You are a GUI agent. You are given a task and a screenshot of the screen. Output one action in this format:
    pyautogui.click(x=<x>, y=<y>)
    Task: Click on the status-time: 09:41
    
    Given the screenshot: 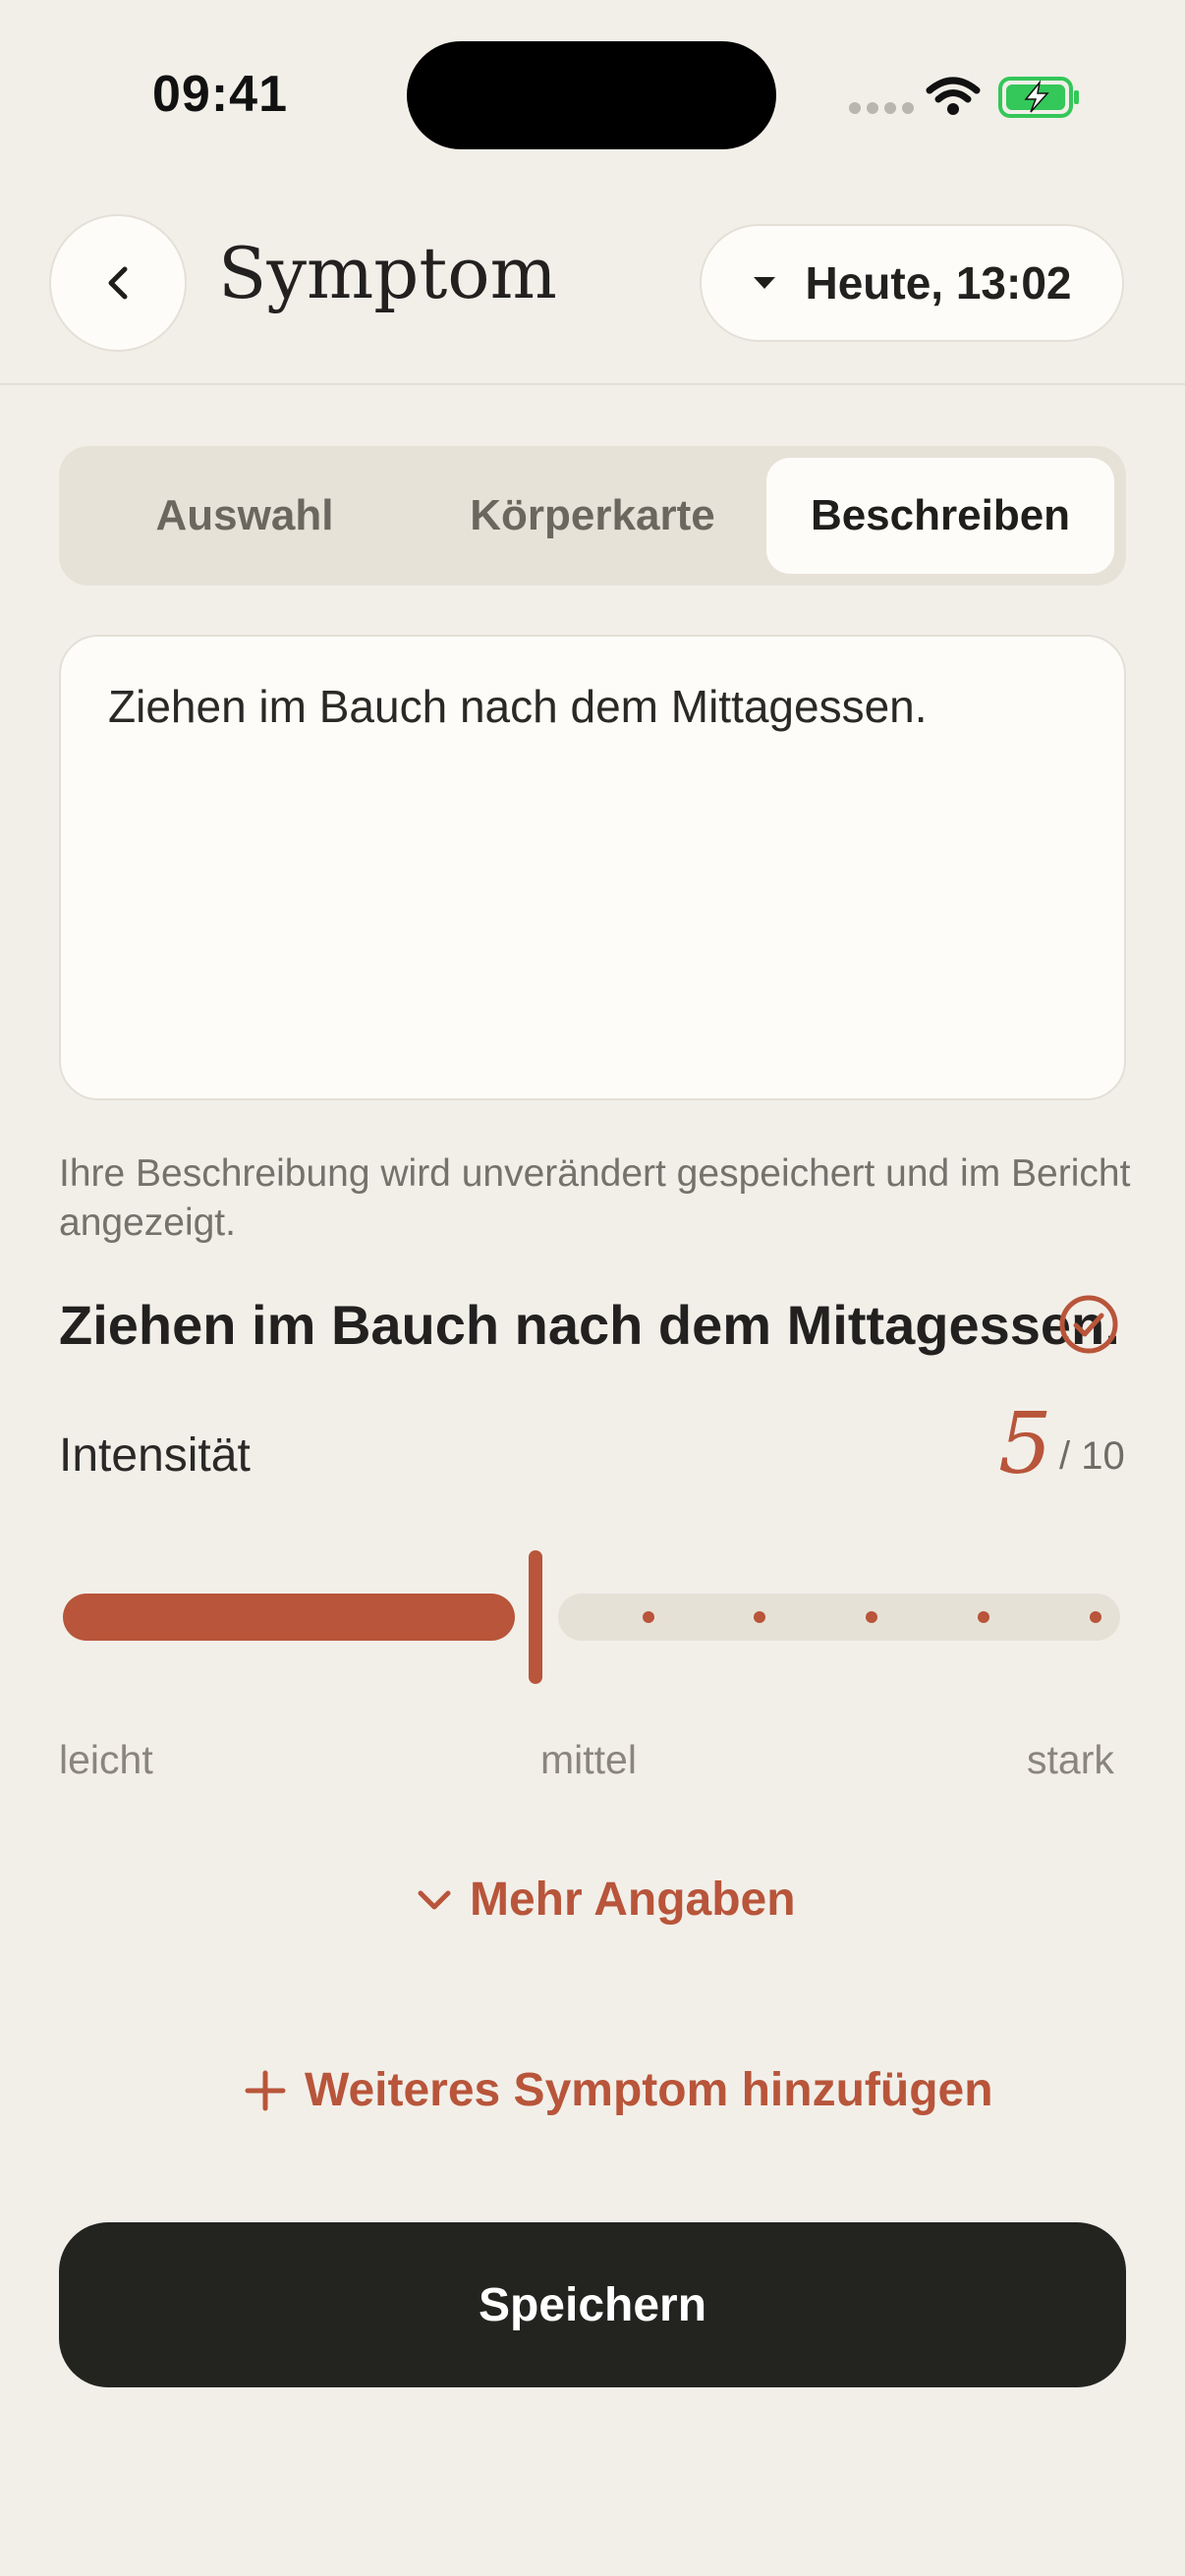 What is the action you would take?
    pyautogui.click(x=220, y=94)
    